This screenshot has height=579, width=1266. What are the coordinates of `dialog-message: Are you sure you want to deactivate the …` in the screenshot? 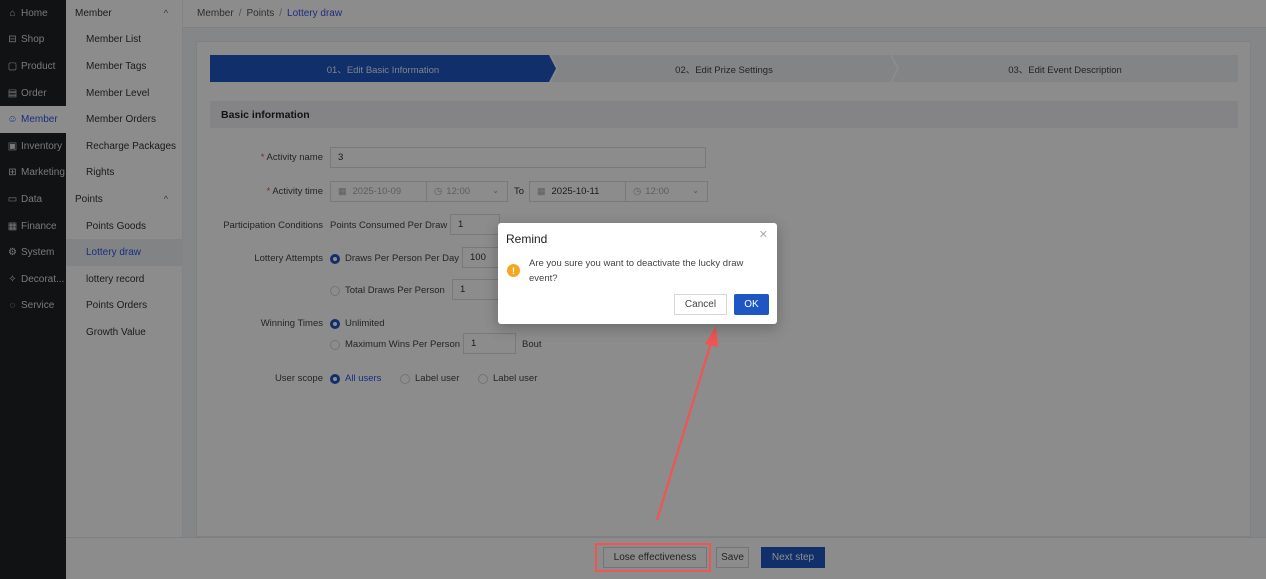 It's located at (636, 271).